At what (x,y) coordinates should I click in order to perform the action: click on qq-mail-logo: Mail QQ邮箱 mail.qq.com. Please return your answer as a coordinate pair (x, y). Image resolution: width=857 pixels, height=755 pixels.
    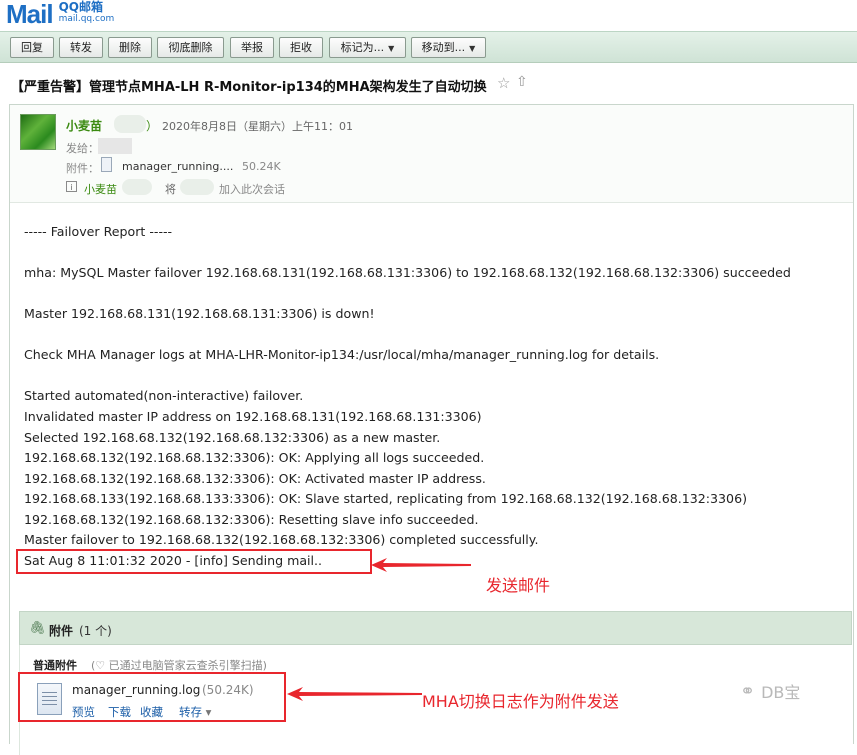
    Looking at the image, I should click on (60, 14).